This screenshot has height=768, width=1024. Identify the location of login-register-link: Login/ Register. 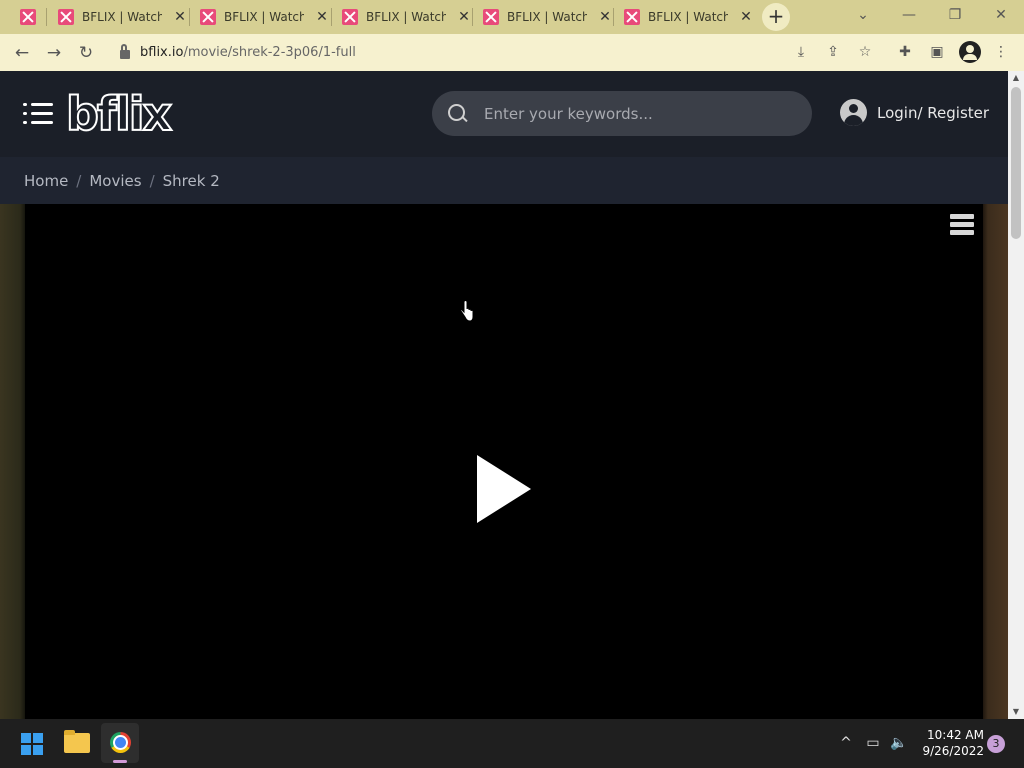
(914, 112).